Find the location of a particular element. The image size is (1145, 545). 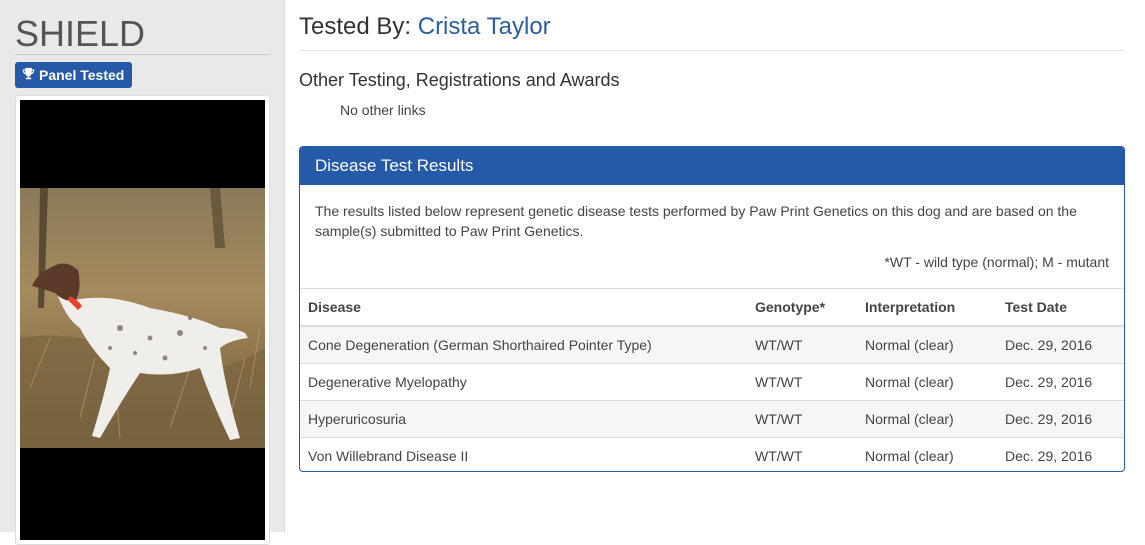

dog-photo-image is located at coordinates (142, 318).